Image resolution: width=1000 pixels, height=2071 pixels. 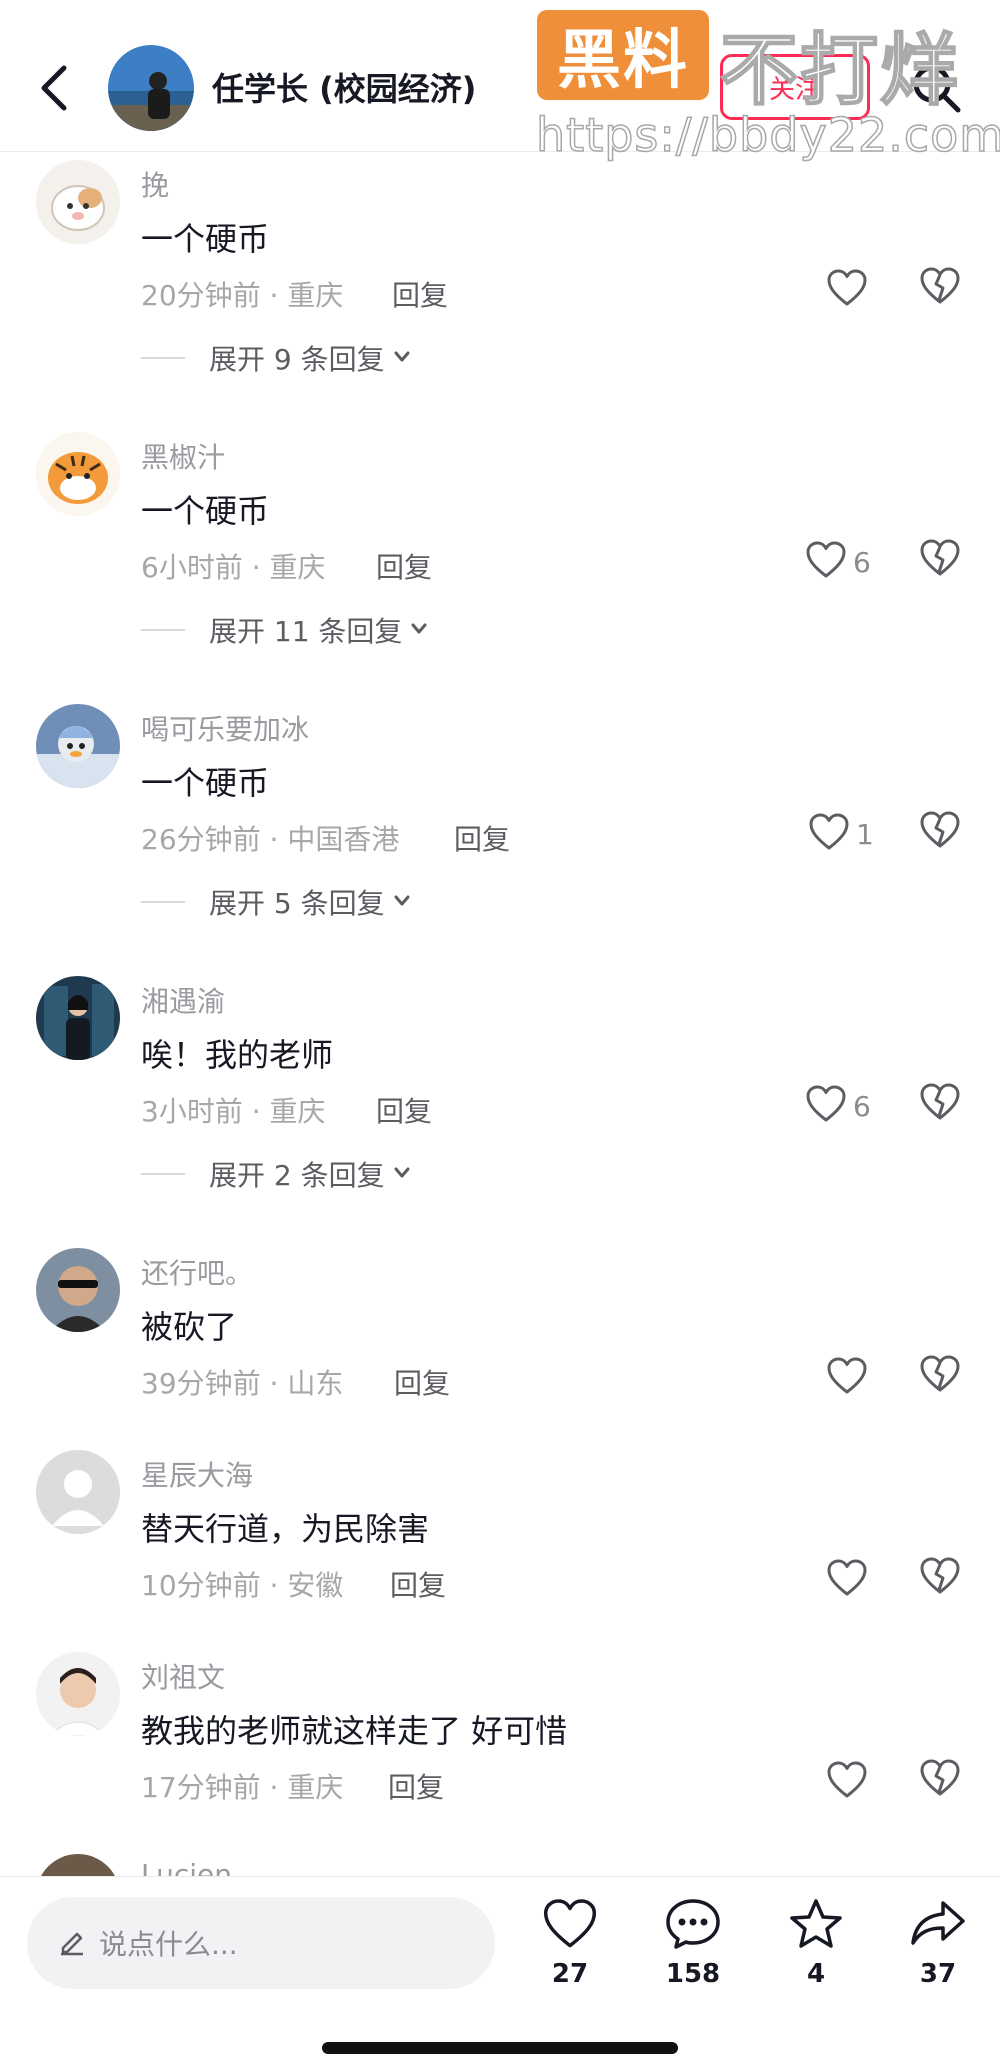 What do you see at coordinates (500, 81) in the screenshot?
I see `top-bar: 任学长 (校园经济) 关注 黑料 不打烊 https://bbdy22.com` at bounding box center [500, 81].